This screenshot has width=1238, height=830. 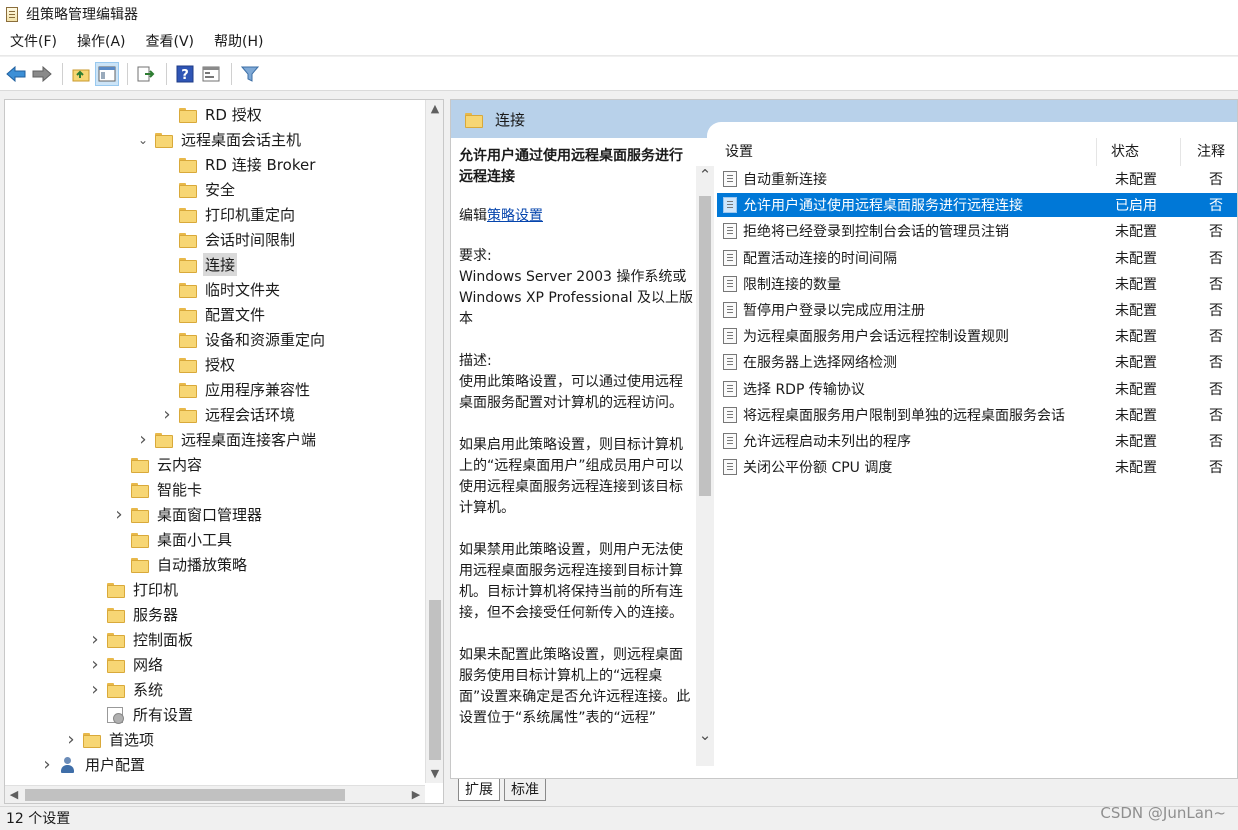 I want to click on description-scrollbar: ⌃ ⌄, so click(x=705, y=466).